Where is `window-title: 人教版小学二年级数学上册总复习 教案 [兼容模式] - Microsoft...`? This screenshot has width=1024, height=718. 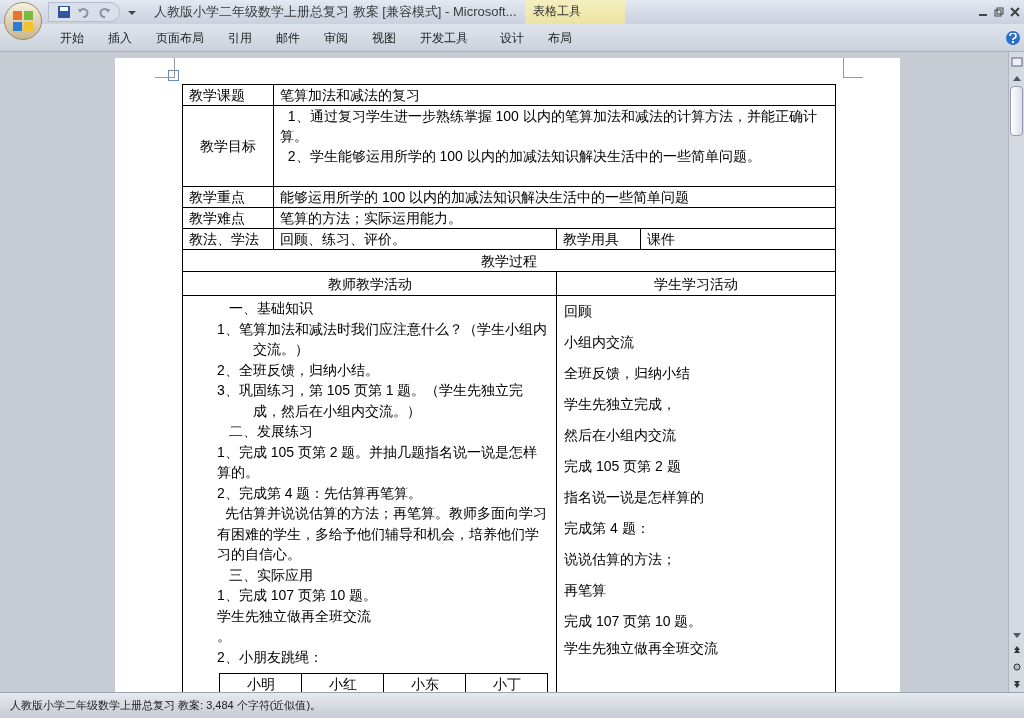
window-title: 人教版小学二年级数学上册总复习 教案 [兼容模式] - Microsoft... is located at coordinates (335, 12).